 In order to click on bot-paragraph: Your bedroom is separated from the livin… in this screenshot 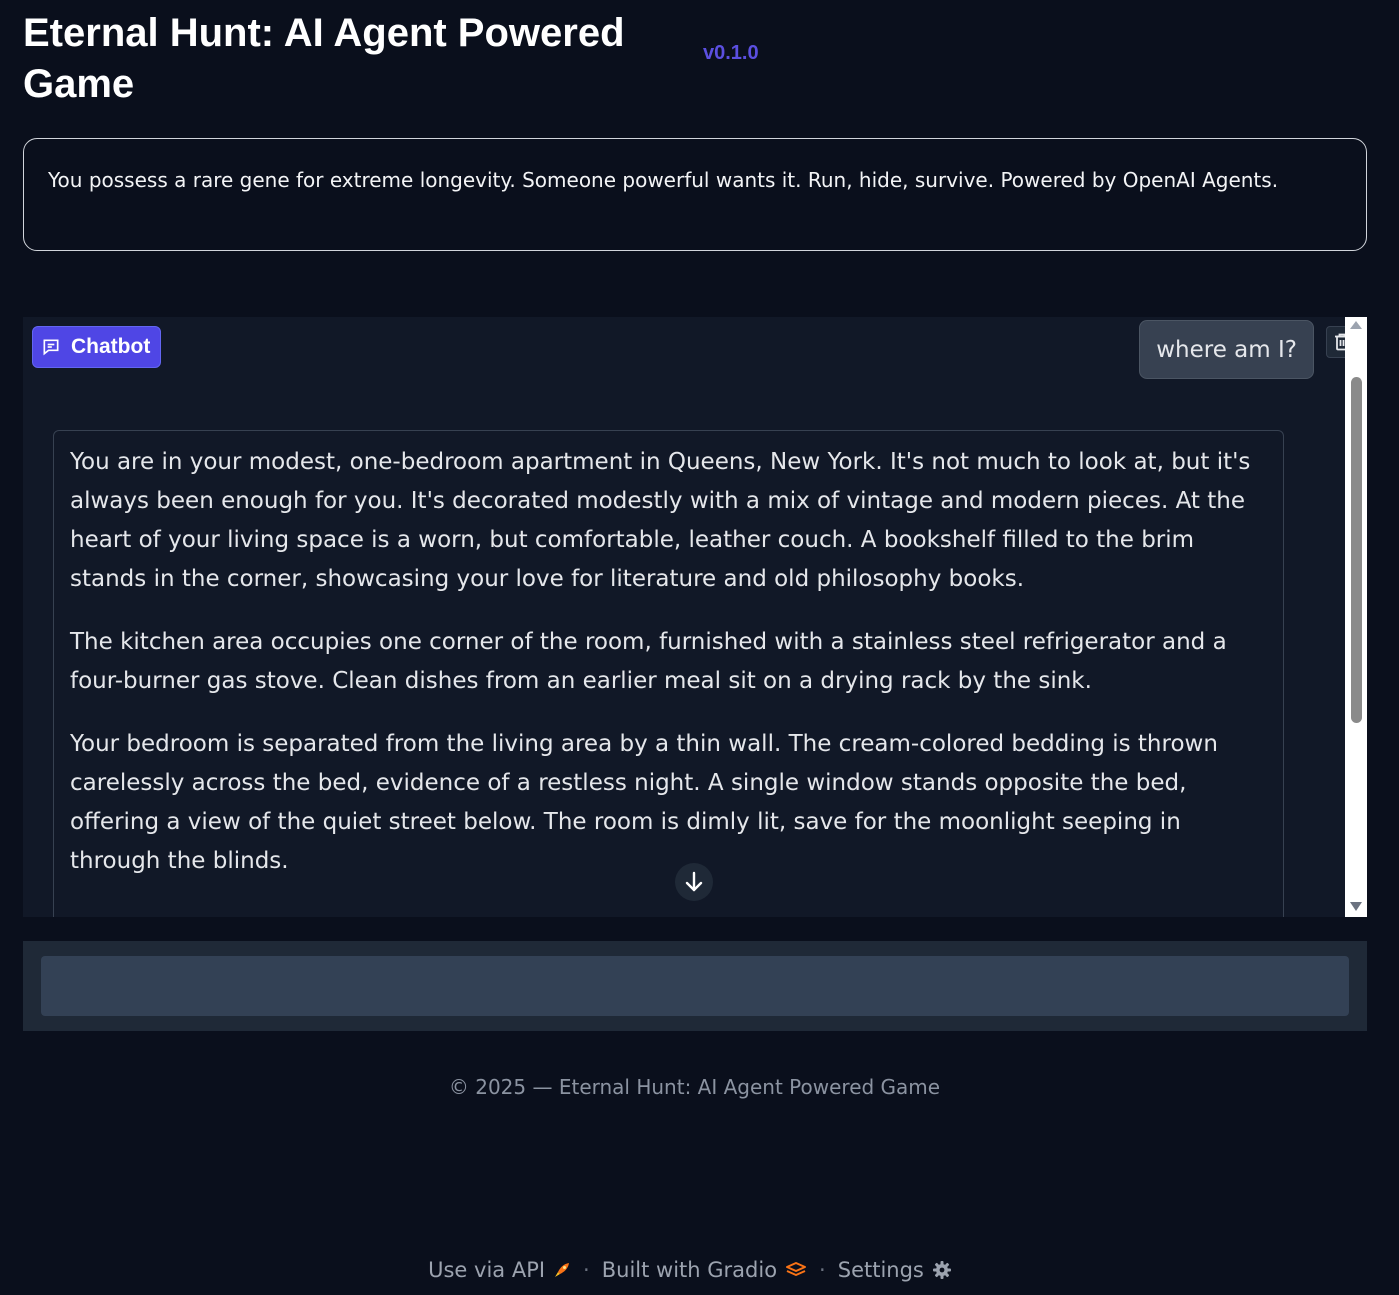, I will do `click(644, 802)`.